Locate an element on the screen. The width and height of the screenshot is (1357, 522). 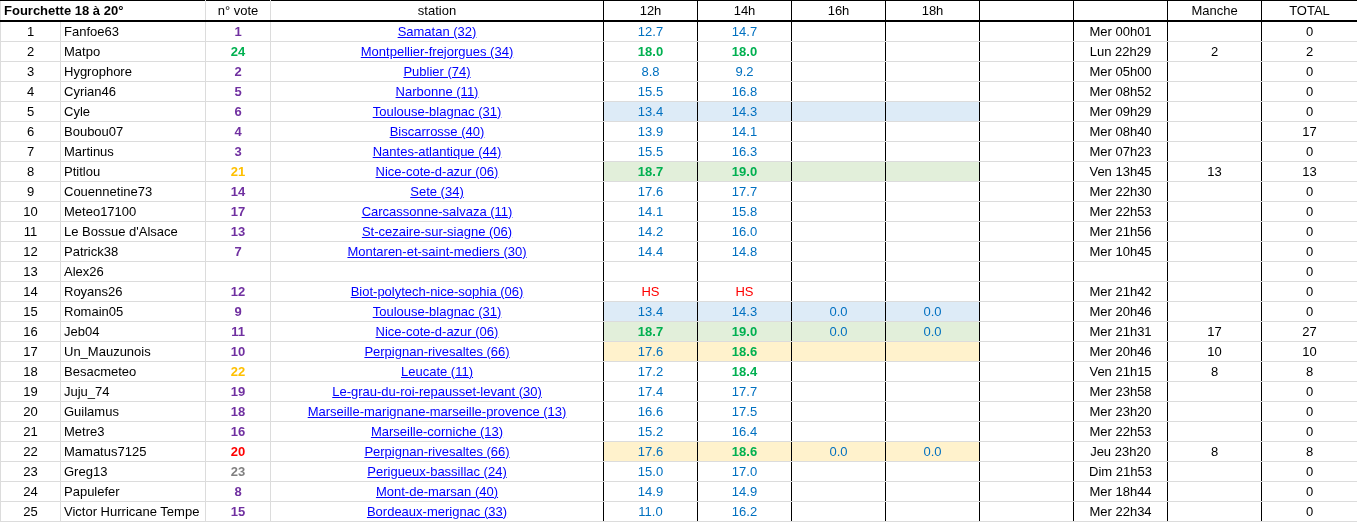
table-cell: 20 is located at coordinates (30, 411).